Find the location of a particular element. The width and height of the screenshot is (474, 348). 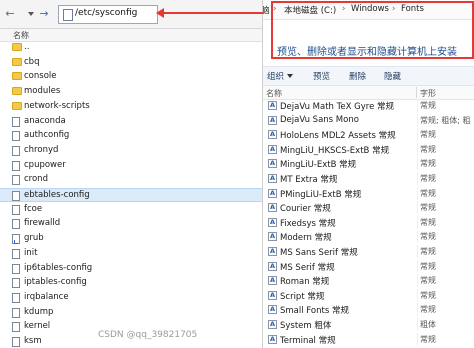

file-list-item: console is located at coordinates (131, 77).